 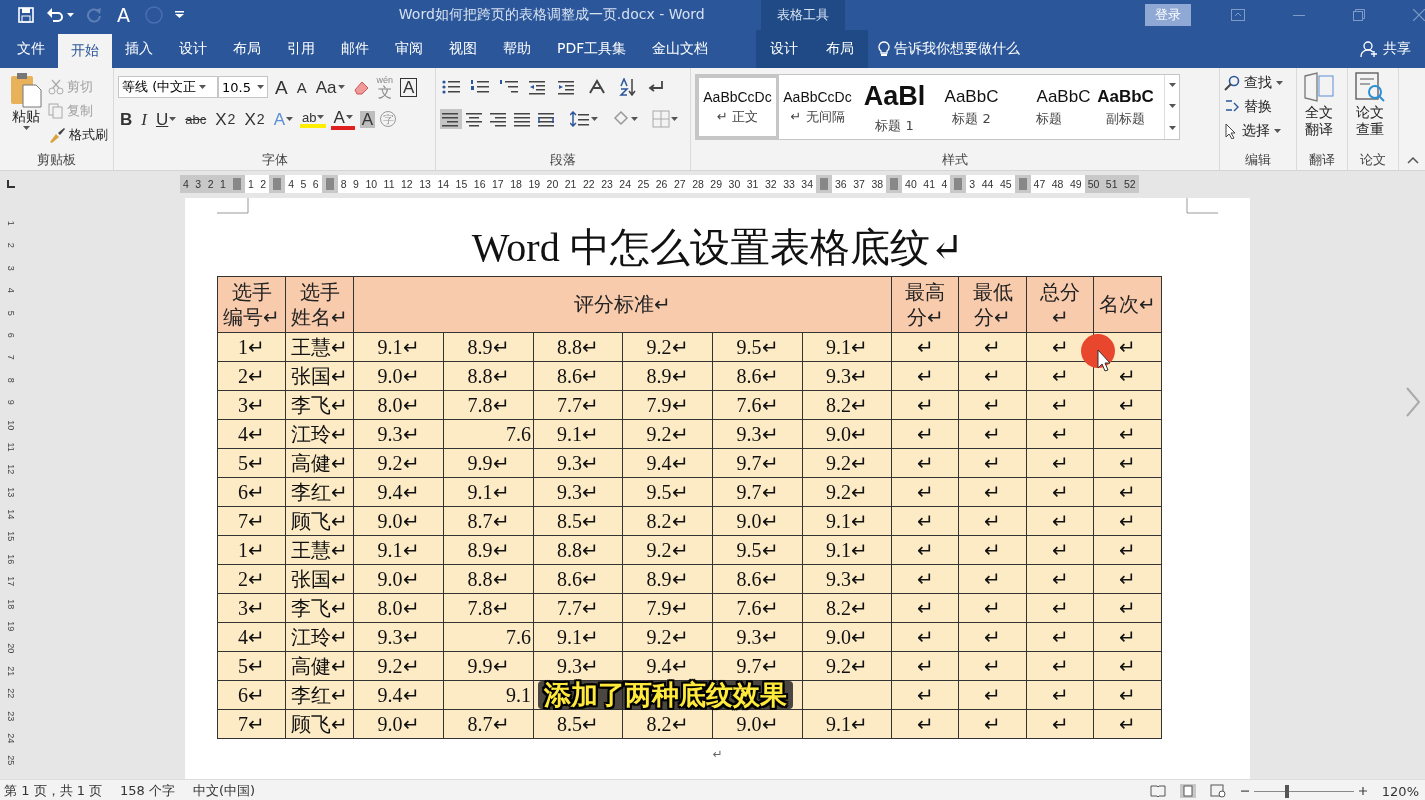 I want to click on table-cell: 9.7↵, so click(x=757, y=463).